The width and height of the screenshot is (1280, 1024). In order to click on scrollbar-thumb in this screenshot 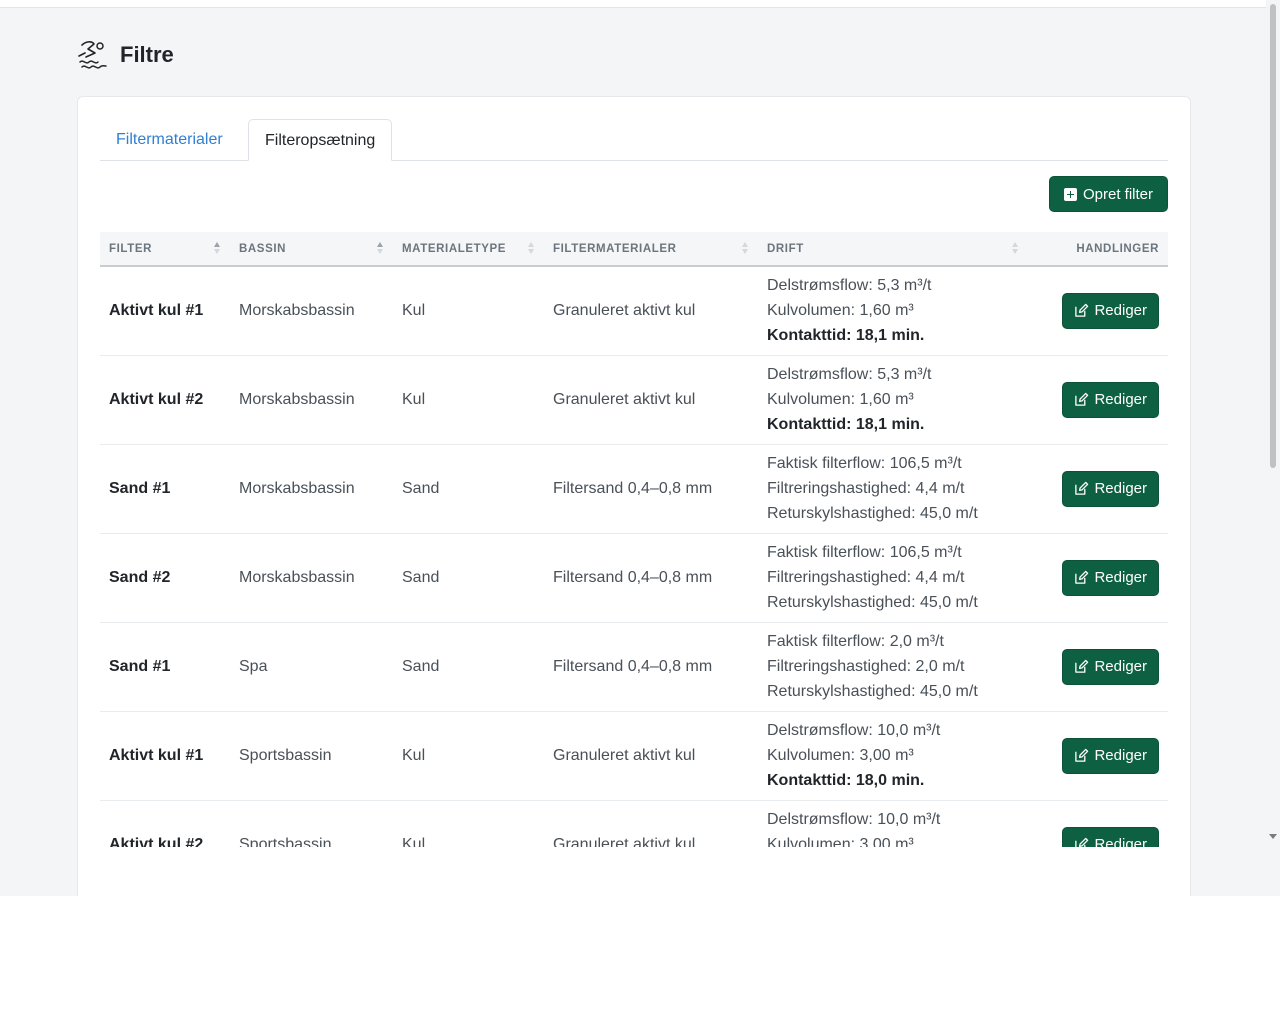, I will do `click(1273, 236)`.